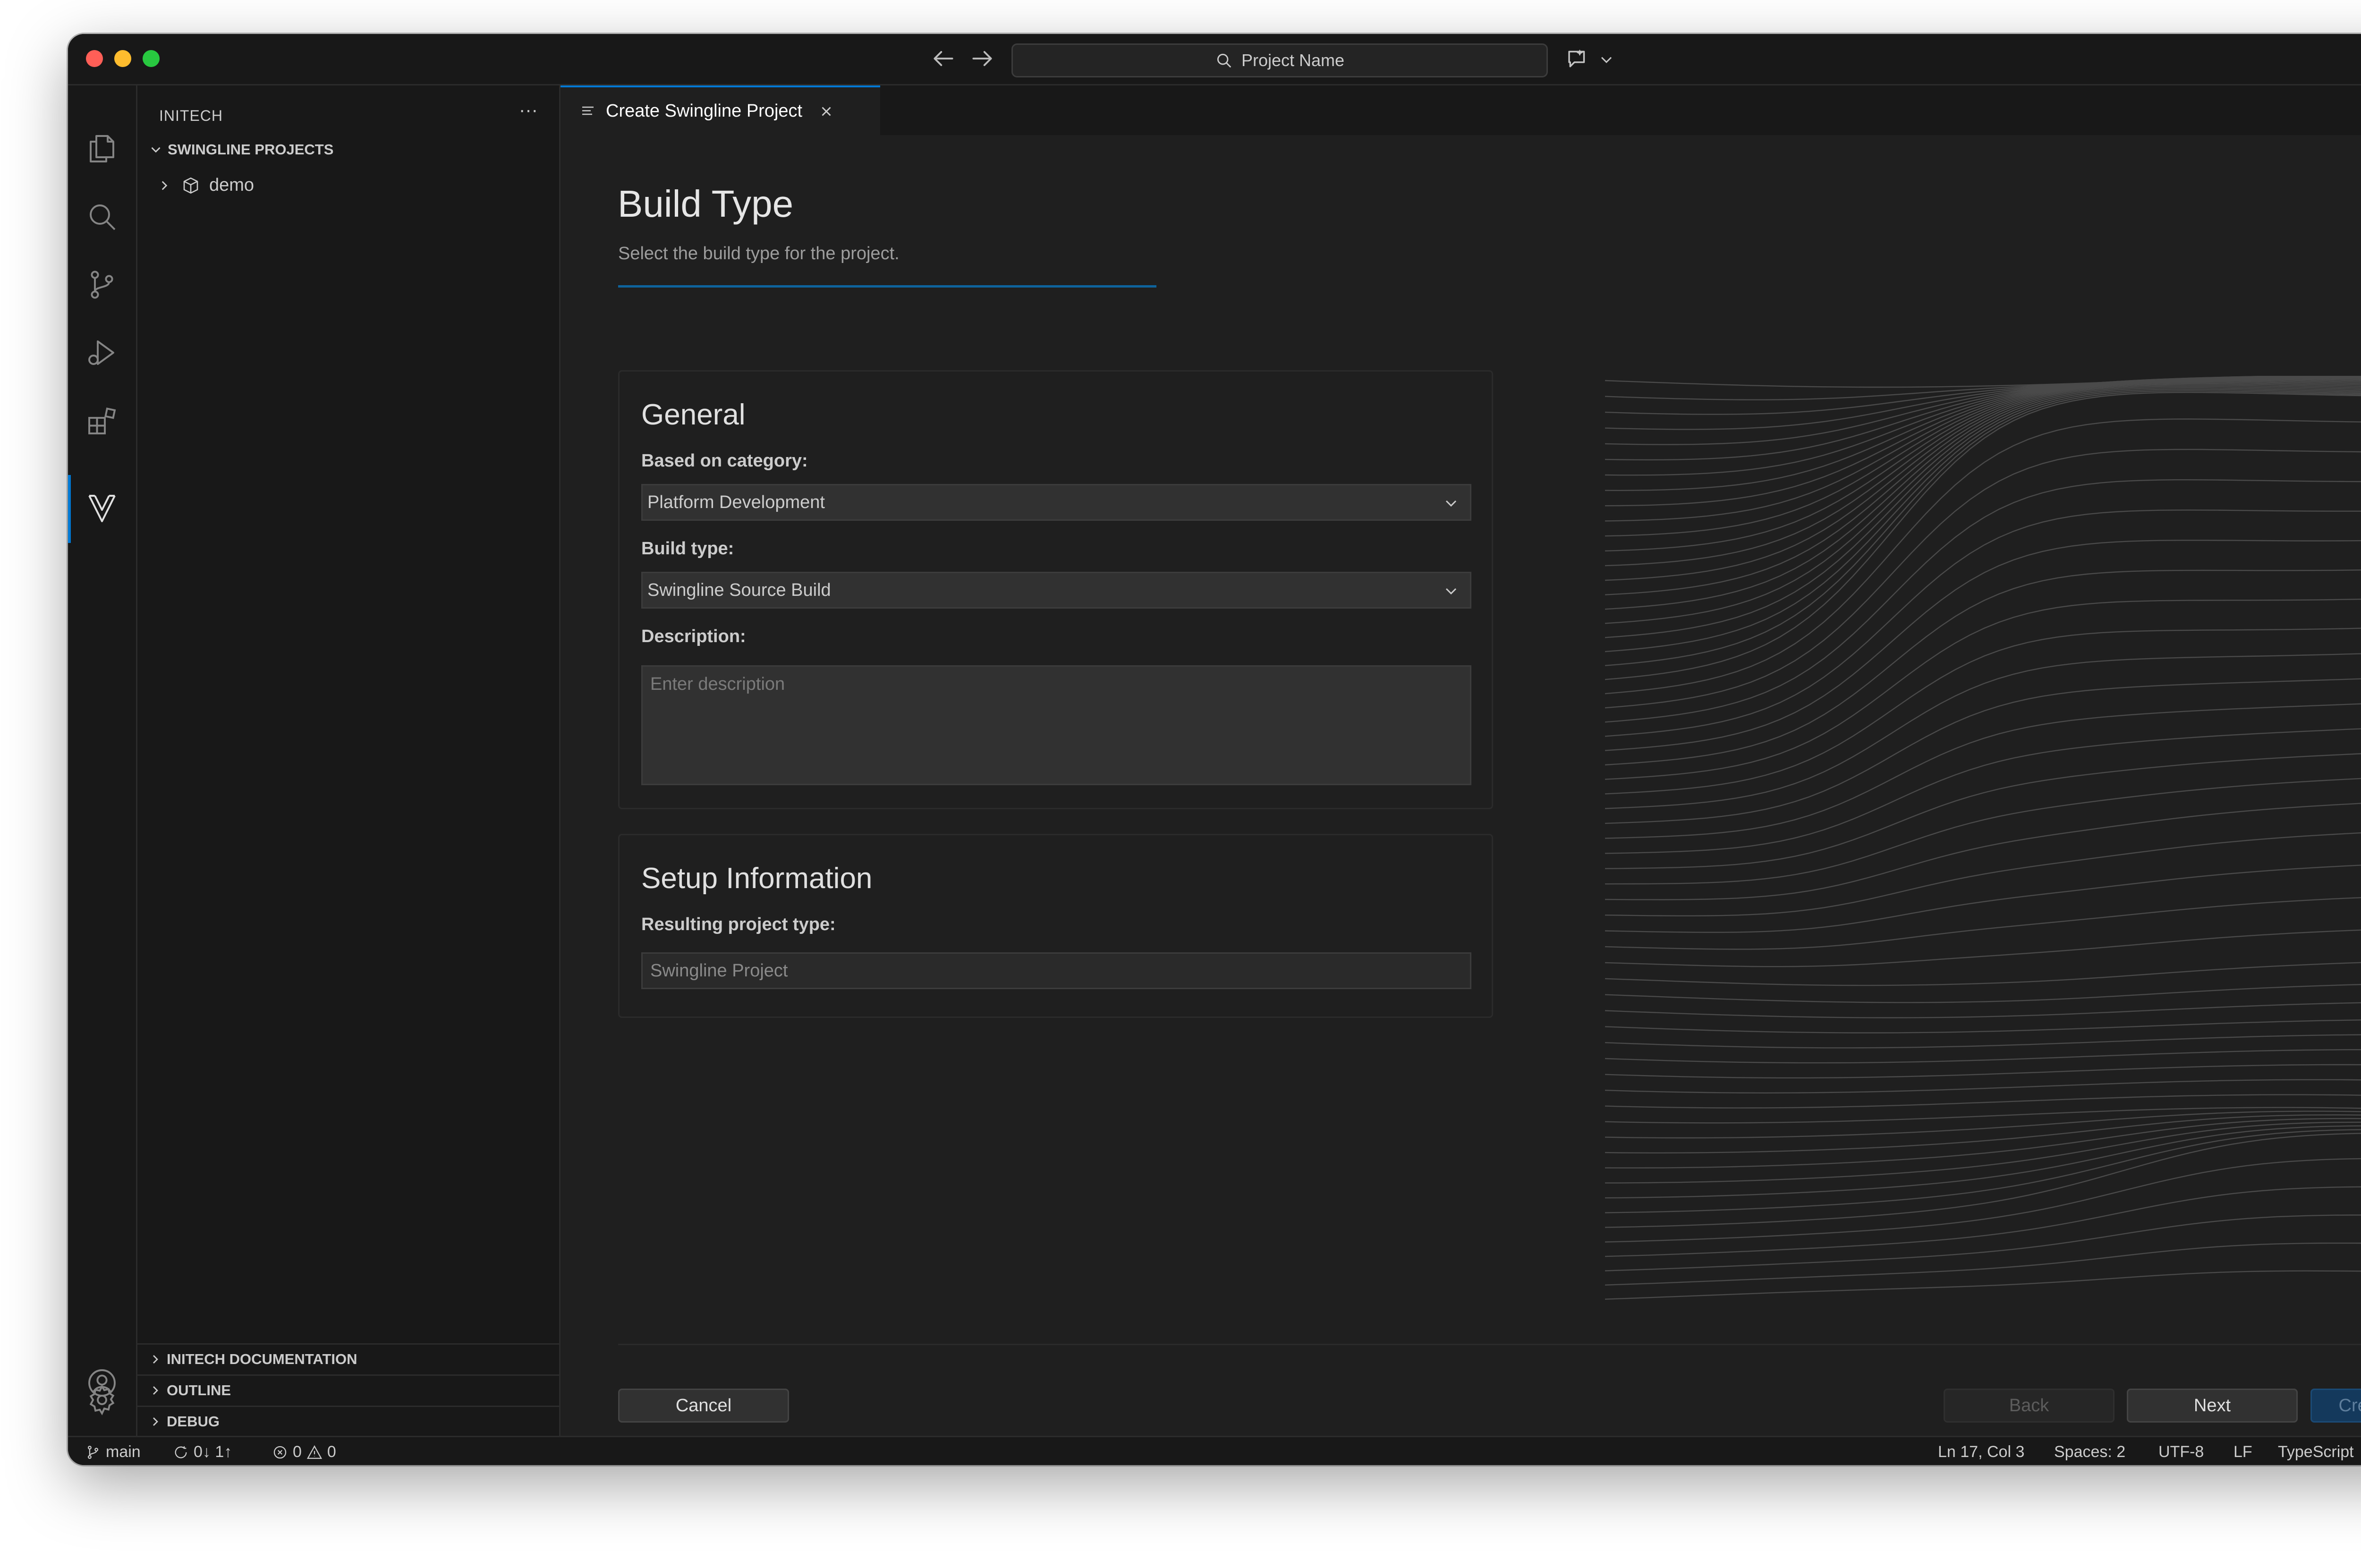 This screenshot has height=1568, width=2361. I want to click on sync-counts: 0↓ 1↑, so click(213, 1452).